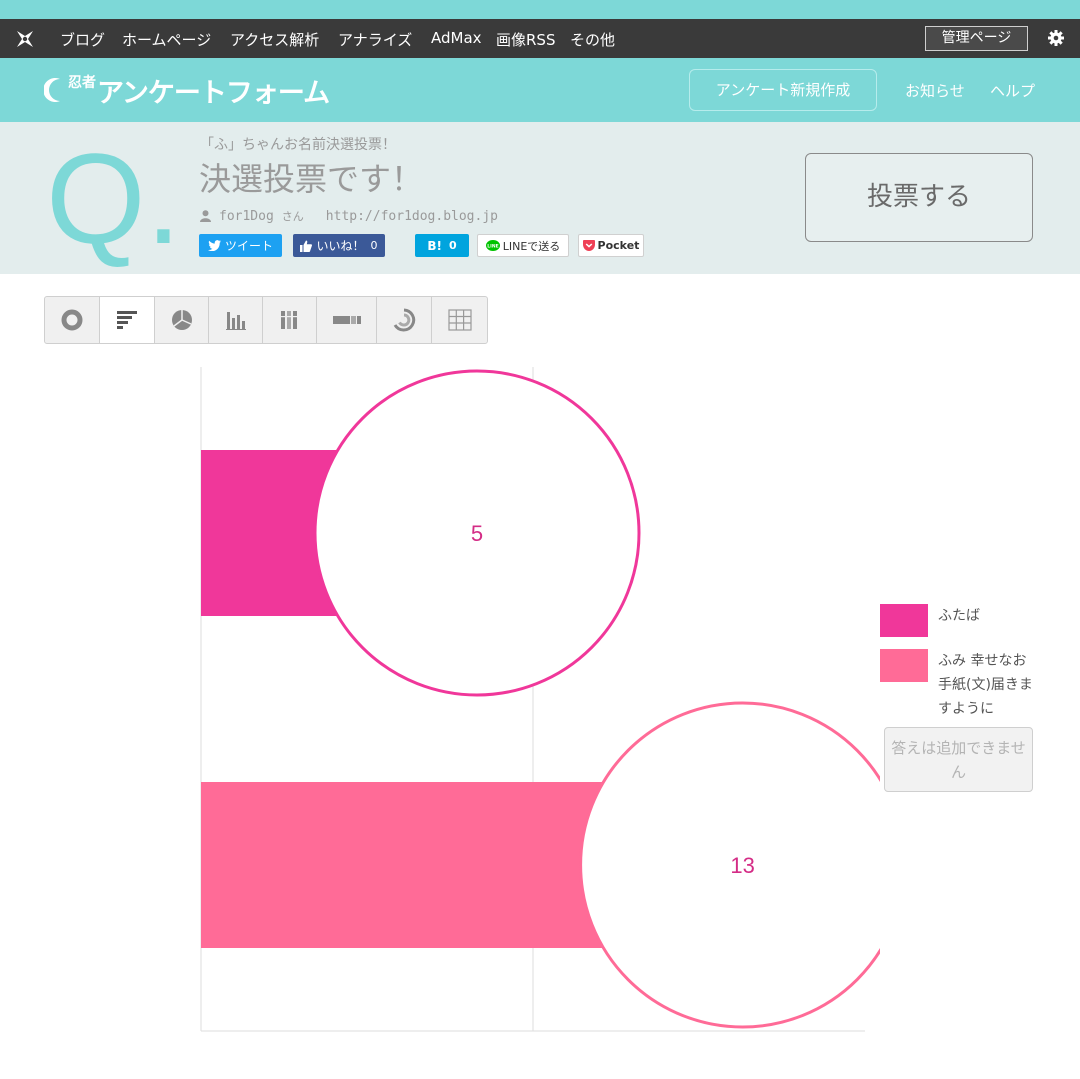 Image resolution: width=1080 pixels, height=1079 pixels. What do you see at coordinates (306, 246) in the screenshot?
I see `thumbs-up-icon` at bounding box center [306, 246].